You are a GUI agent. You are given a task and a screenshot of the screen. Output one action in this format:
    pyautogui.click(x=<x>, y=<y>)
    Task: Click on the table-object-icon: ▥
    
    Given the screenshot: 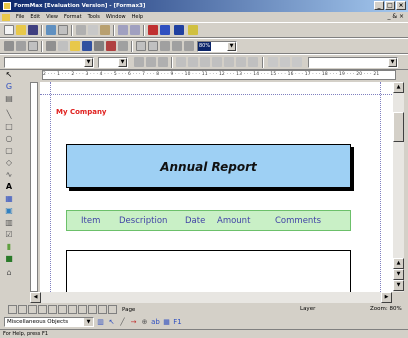 What is the action you would take?
    pyautogui.click(x=100, y=322)
    